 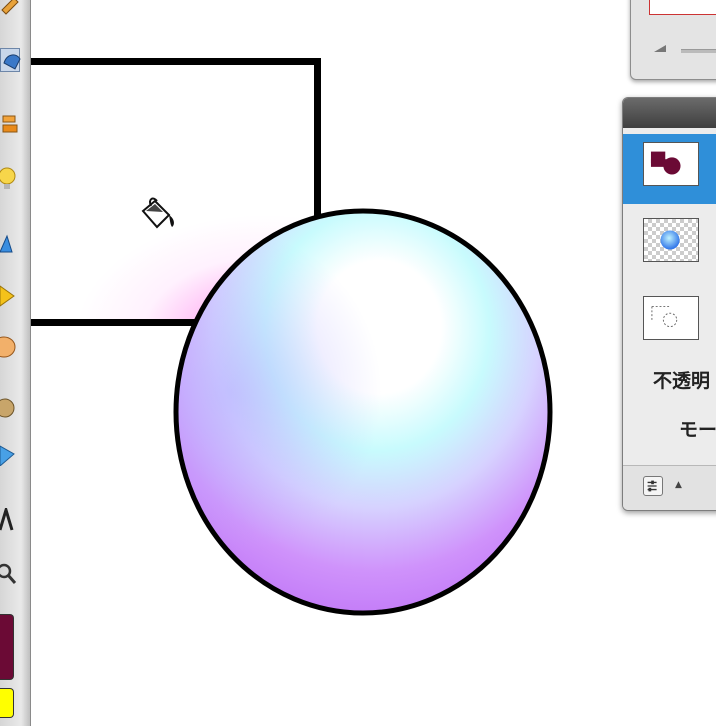 I want to click on shell-icon, so click(x=11, y=347).